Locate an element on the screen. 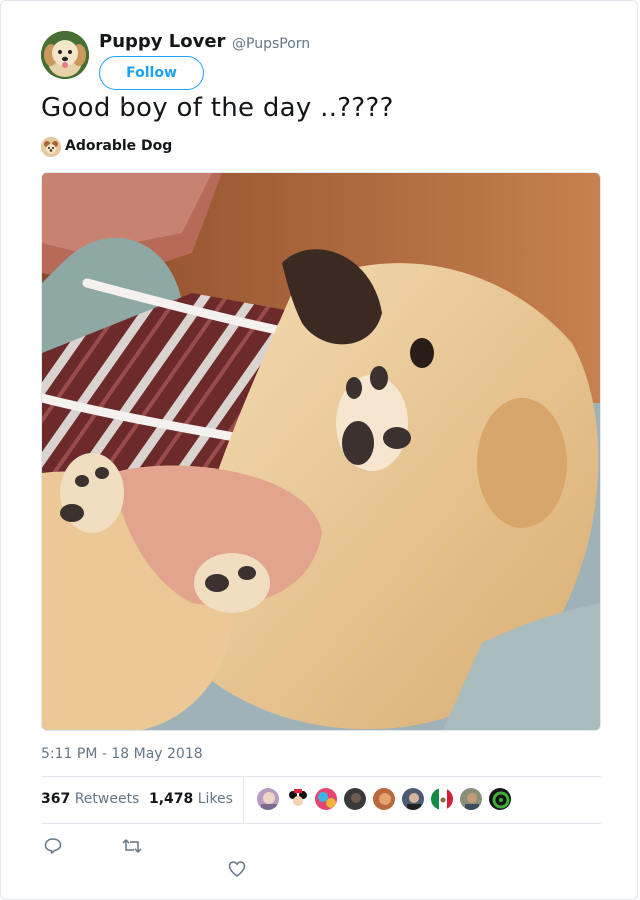  stats-divider-top is located at coordinates (321, 776).